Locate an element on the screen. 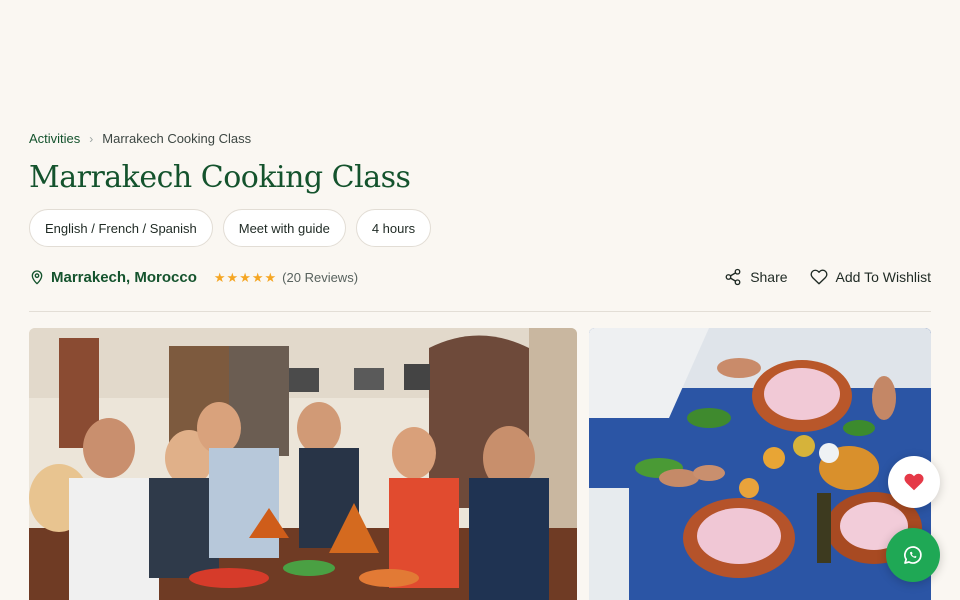 This screenshot has width=960, height=600. whatsapp-icon is located at coordinates (913, 555).